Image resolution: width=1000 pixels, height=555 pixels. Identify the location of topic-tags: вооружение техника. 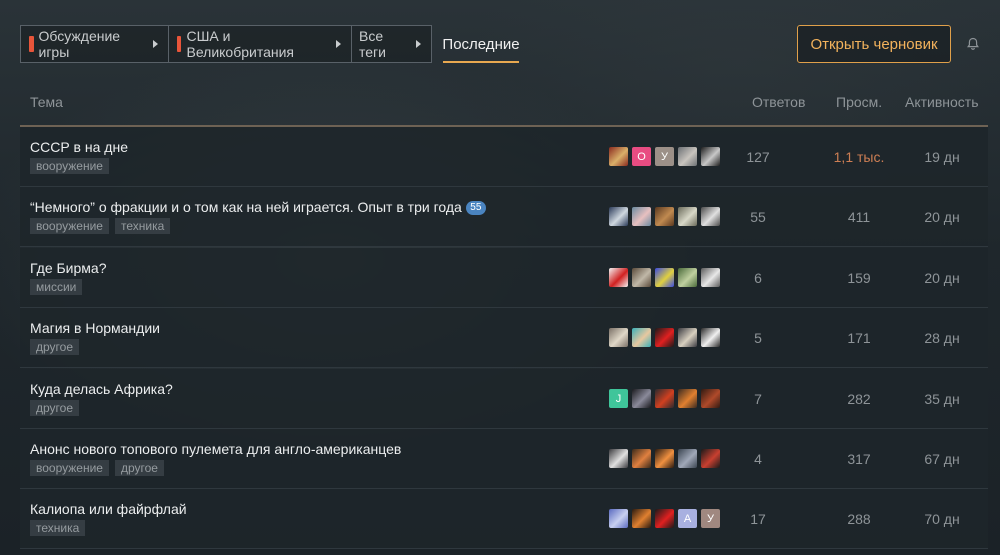
(100, 226).